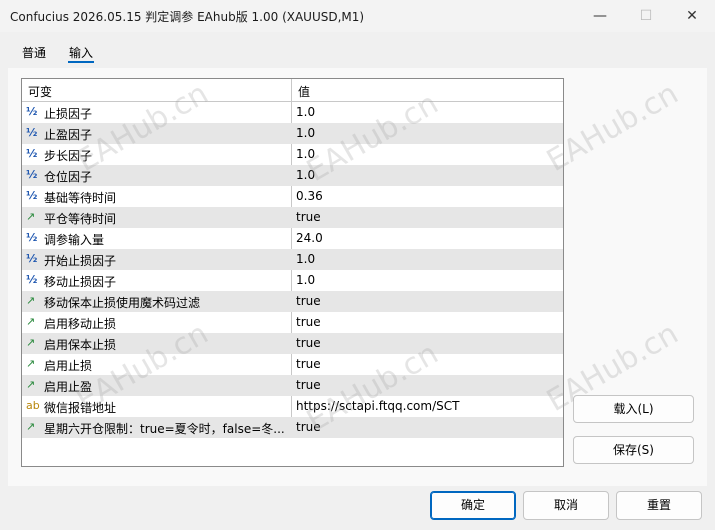  I want to click on maximize-button: ☐, so click(646, 16).